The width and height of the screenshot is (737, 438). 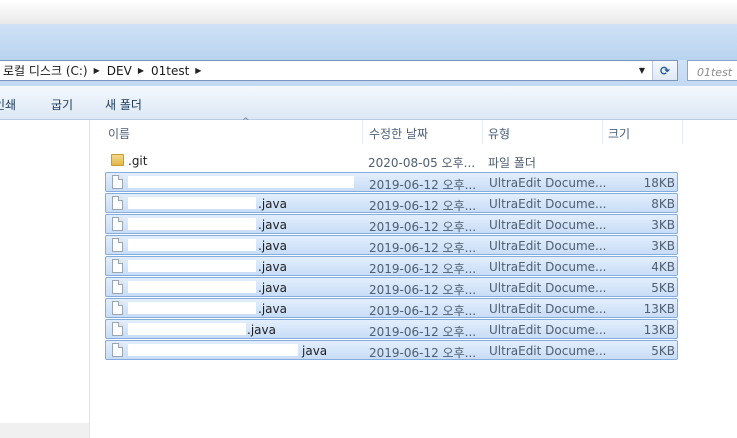 I want to click on breadcrumb-local-disk: 로컬 디스크 (C:) ▶, so click(x=51, y=70).